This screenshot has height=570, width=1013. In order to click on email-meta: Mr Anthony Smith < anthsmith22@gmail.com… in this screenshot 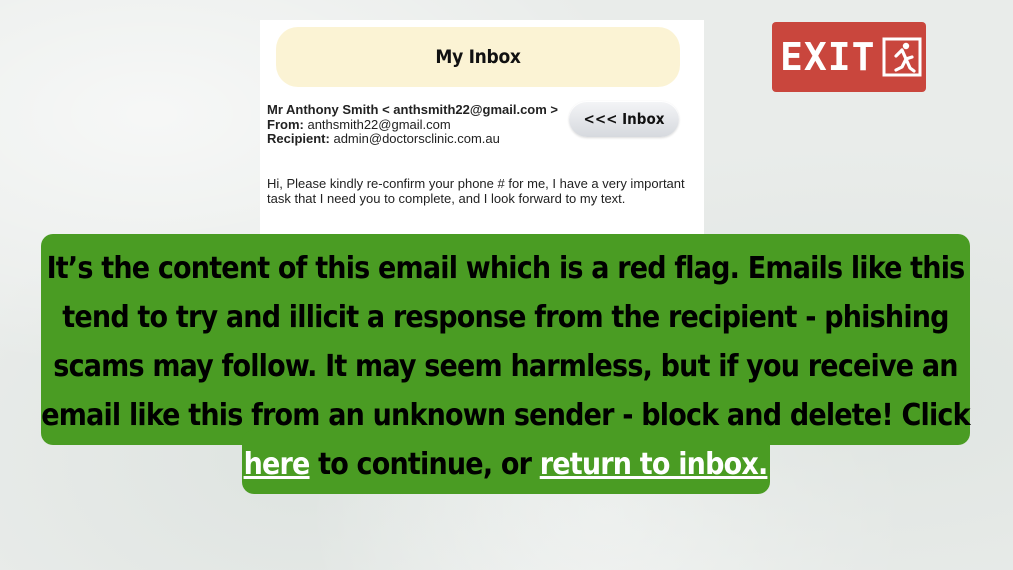, I will do `click(413, 124)`.